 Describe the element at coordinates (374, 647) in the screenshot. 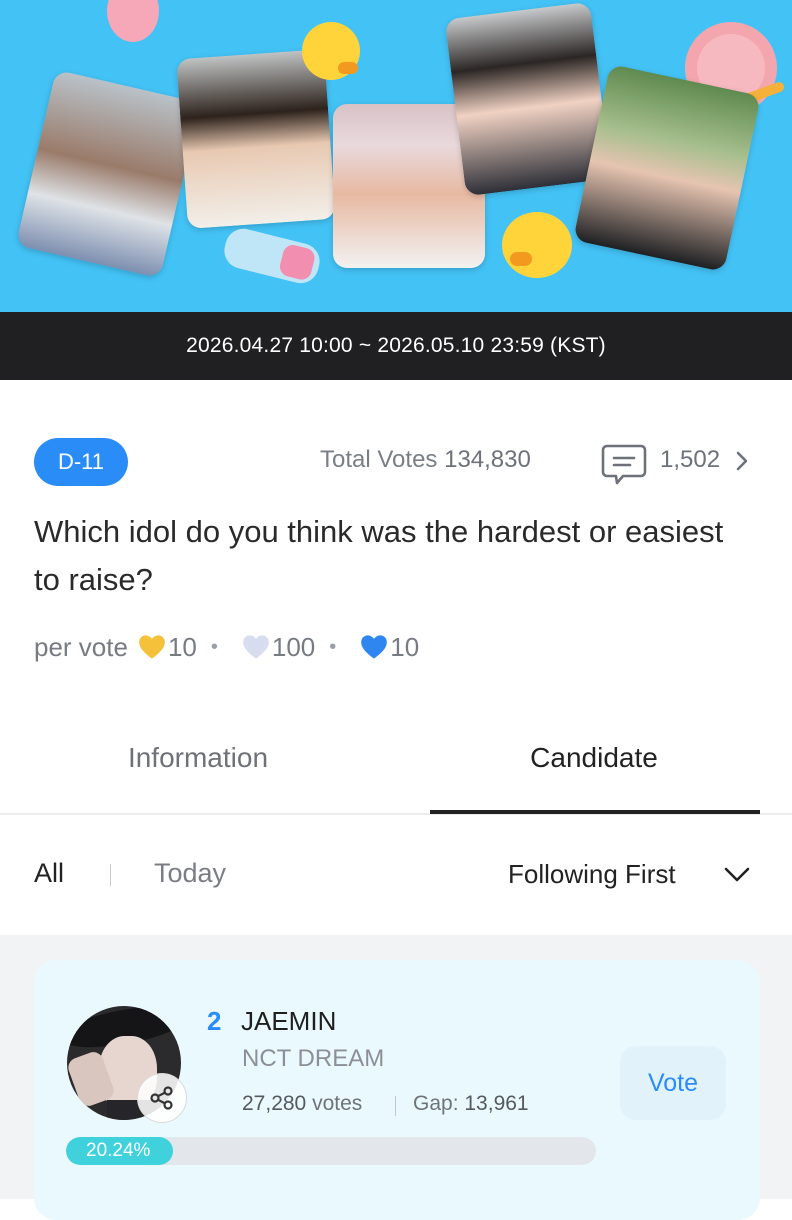

I see `blue-heart-icon` at that location.